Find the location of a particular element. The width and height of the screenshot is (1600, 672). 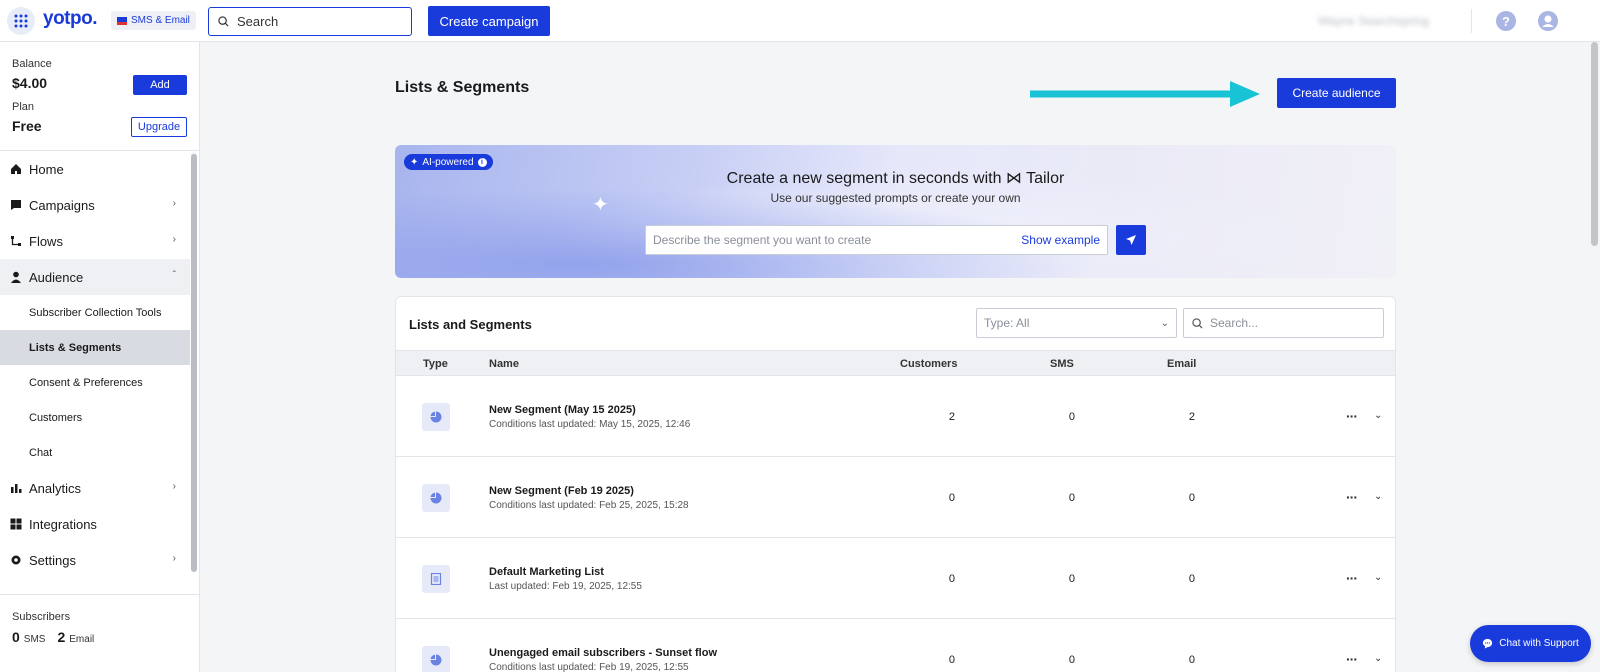

row-name: New Segment (Feb 19 2025) is located at coordinates (561, 491).